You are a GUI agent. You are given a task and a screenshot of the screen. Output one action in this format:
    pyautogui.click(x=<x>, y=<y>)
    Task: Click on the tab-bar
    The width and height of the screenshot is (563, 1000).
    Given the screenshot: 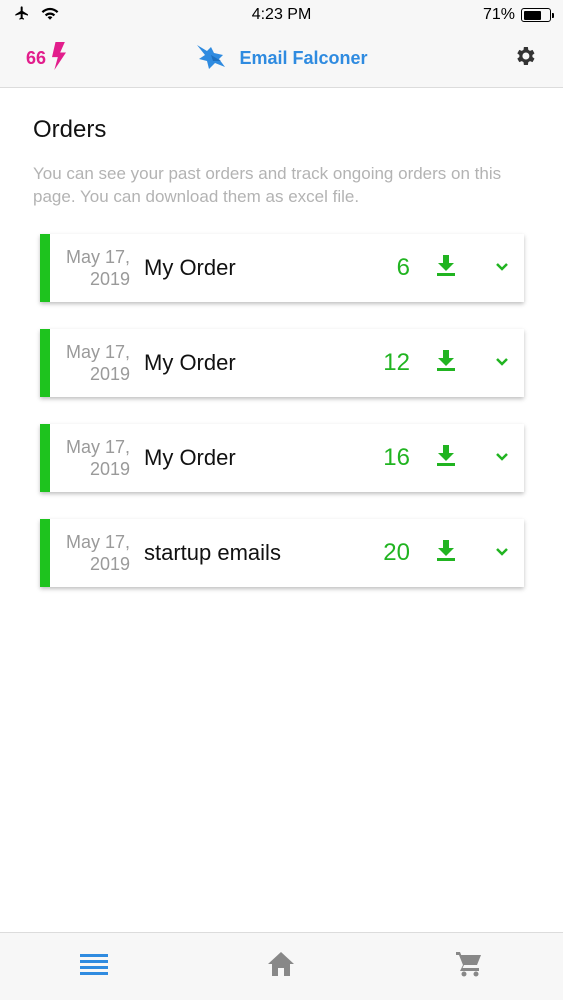 What is the action you would take?
    pyautogui.click(x=281, y=966)
    